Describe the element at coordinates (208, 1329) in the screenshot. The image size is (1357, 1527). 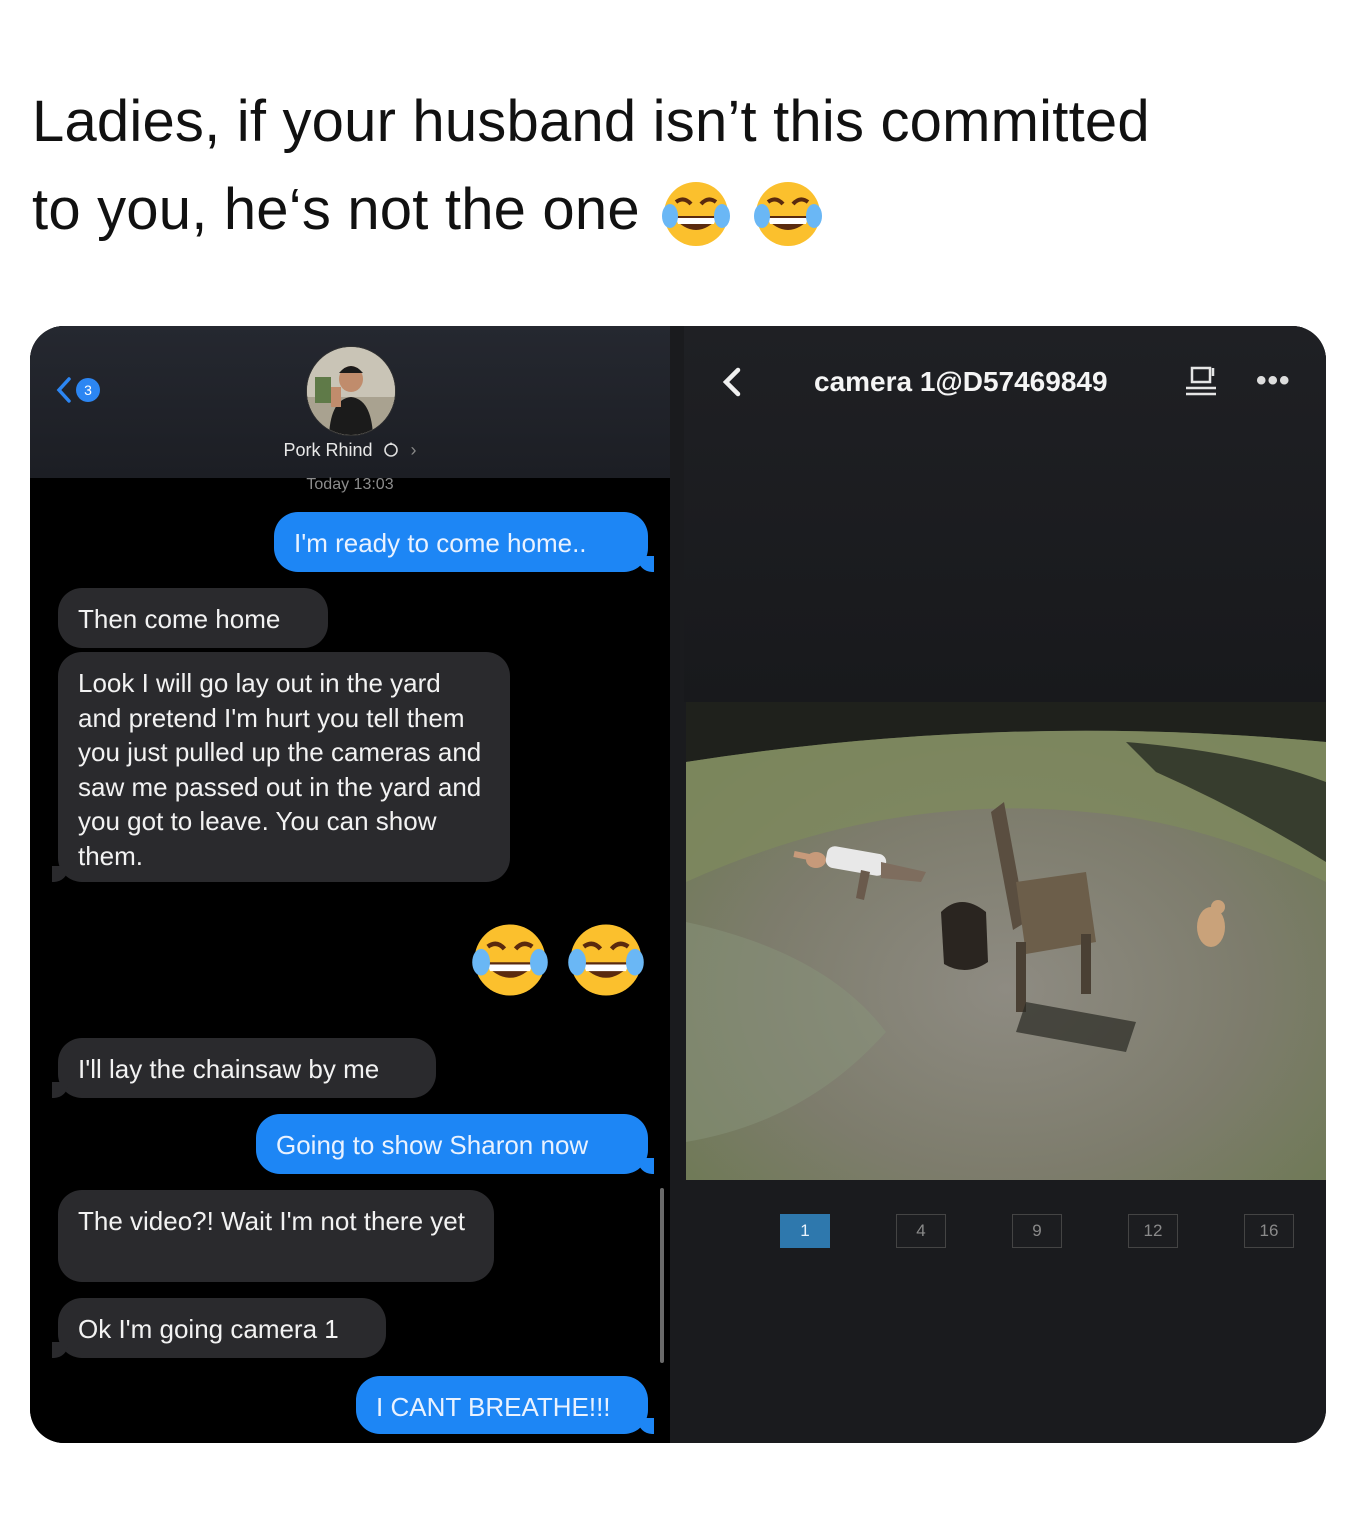
I see `message-text: Ok I'm going camera 1` at that location.